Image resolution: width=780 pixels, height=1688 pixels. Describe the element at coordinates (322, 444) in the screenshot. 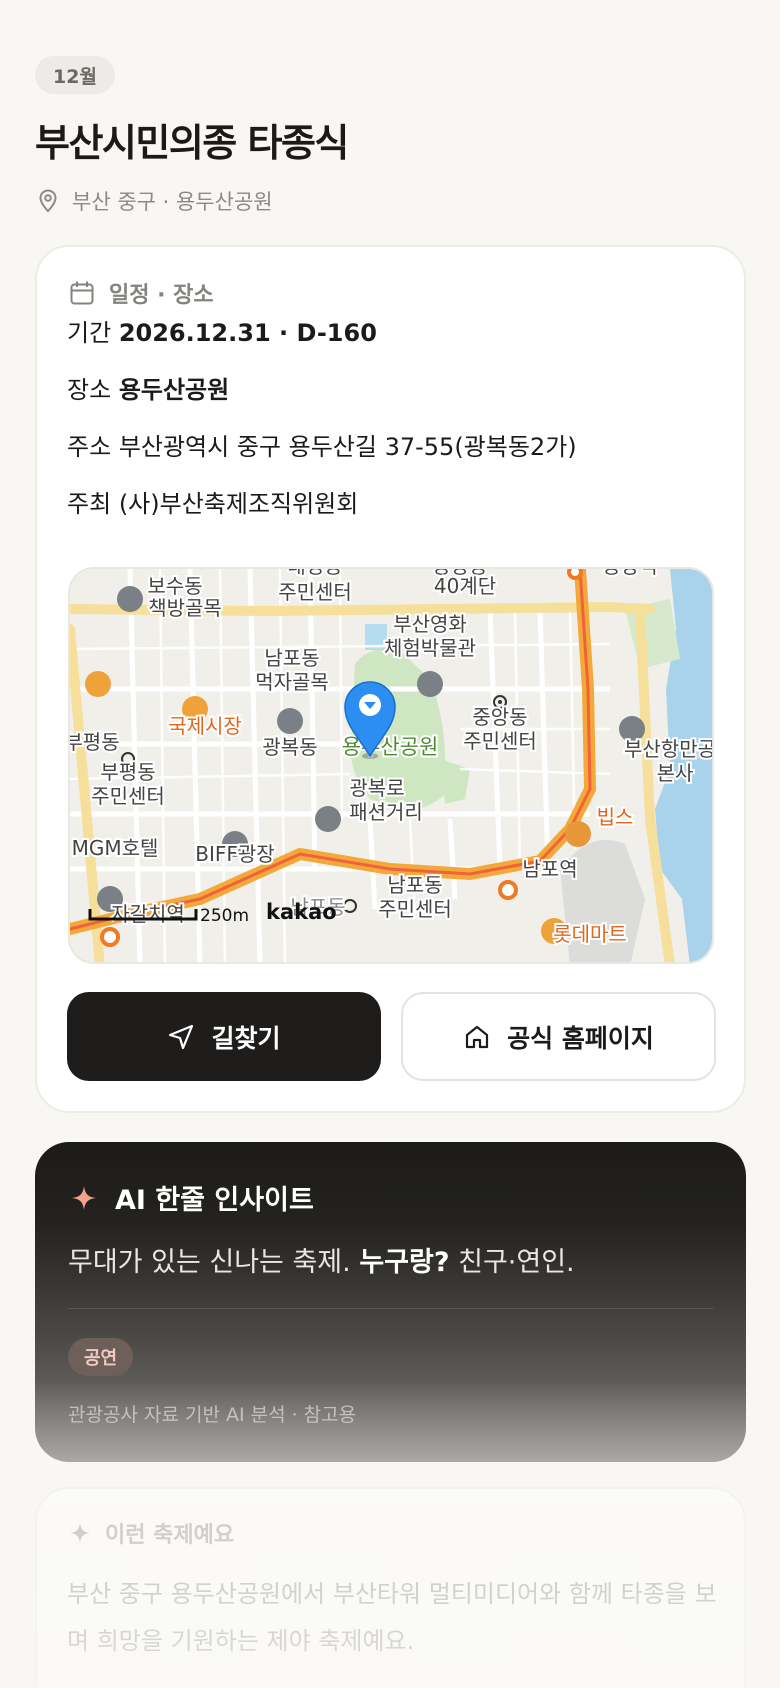

I see `address-row: 주소 부산광역시 중구 용두산길 37-55(광복동2가)` at that location.